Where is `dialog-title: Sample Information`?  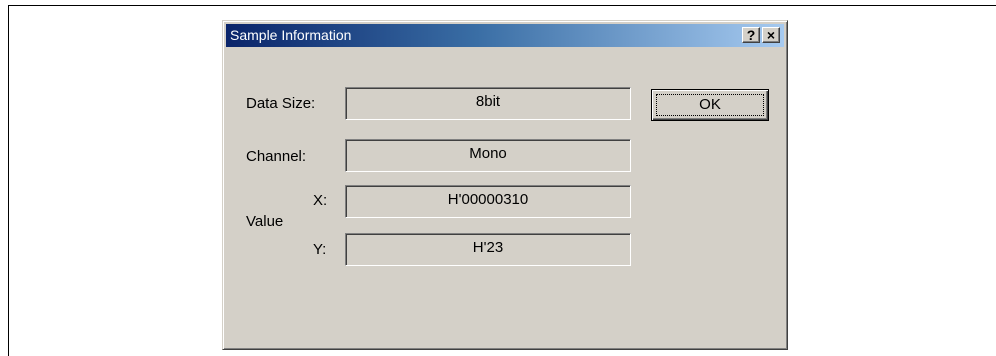 dialog-title: Sample Information is located at coordinates (291, 35).